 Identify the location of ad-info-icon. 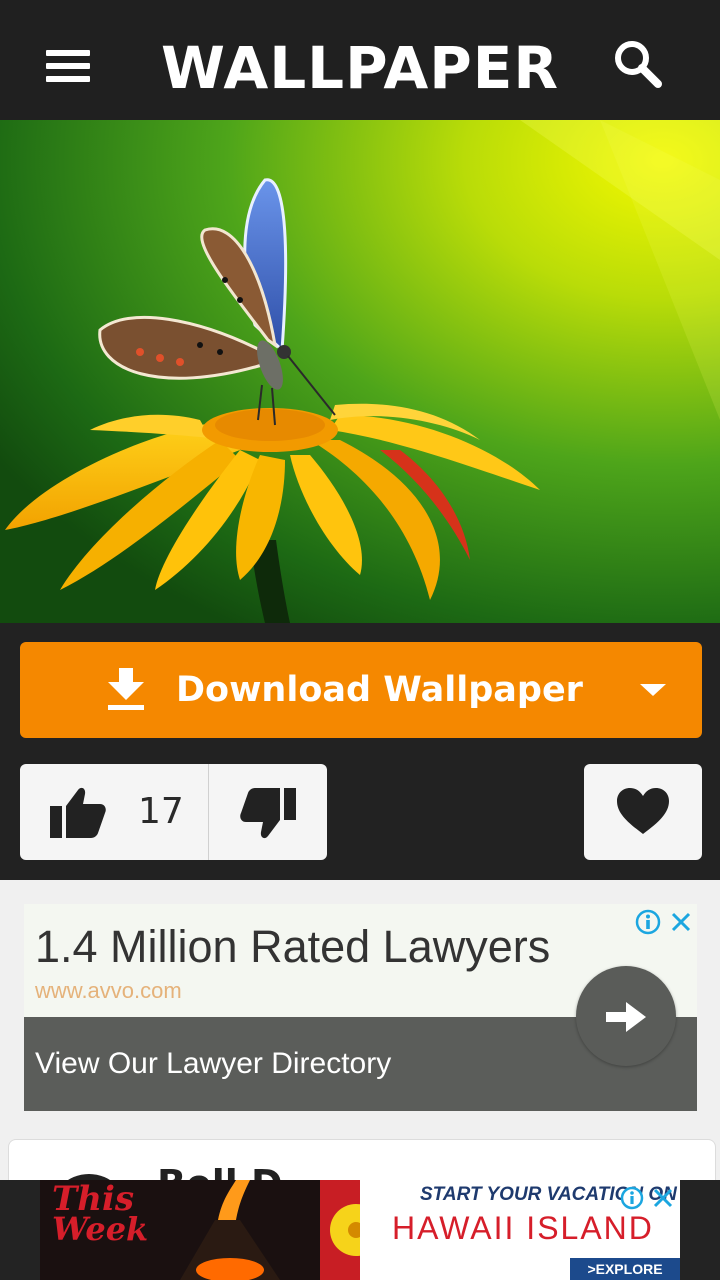
(648, 922).